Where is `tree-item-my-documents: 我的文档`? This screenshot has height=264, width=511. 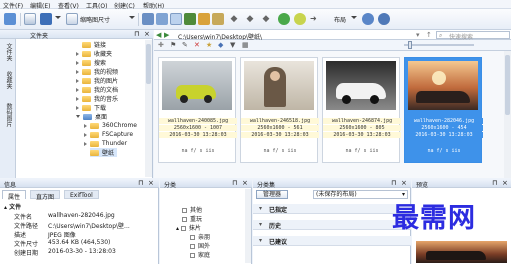 tree-item-my-documents: 我的文档 is located at coordinates (97, 89).